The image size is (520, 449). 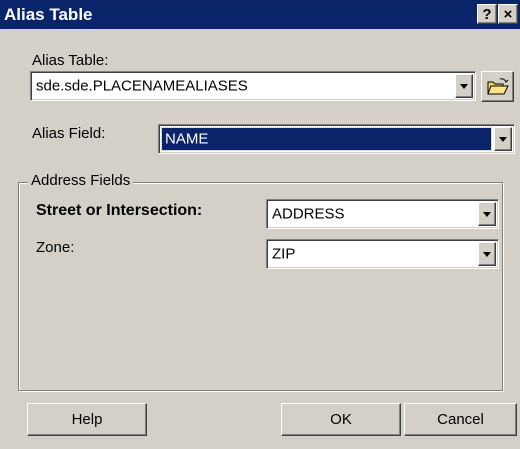 I want to click on zone-label: Zone:, so click(x=55, y=247).